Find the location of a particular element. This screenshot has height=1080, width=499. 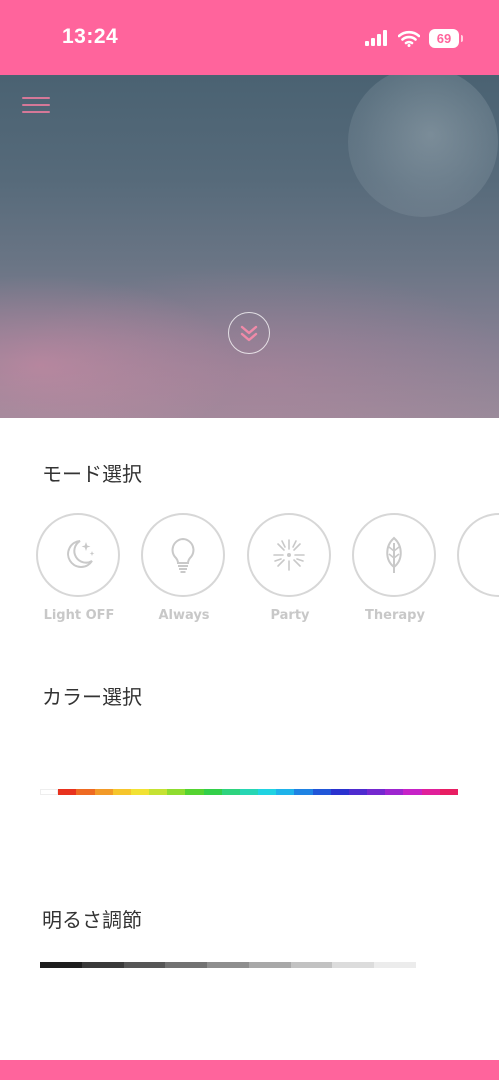

light-bulb-icon is located at coordinates (183, 555).